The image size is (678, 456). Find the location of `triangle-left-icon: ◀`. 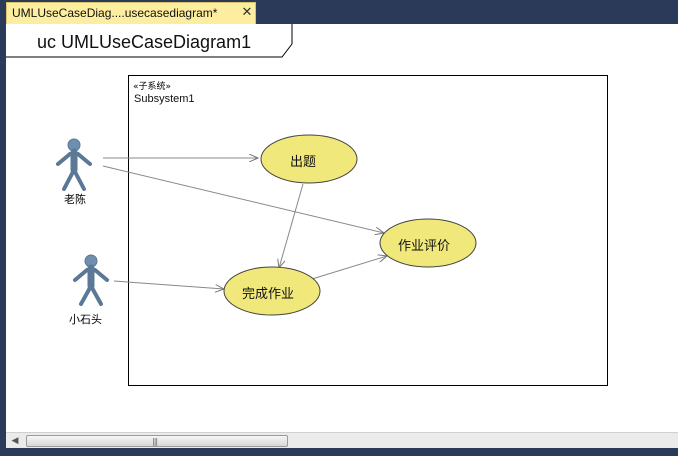

triangle-left-icon: ◀ is located at coordinates (15, 441).